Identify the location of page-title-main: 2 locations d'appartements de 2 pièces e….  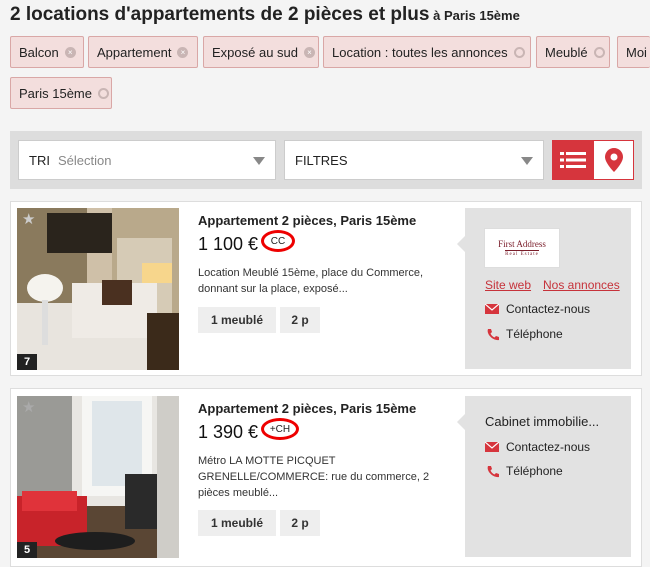
(220, 14).